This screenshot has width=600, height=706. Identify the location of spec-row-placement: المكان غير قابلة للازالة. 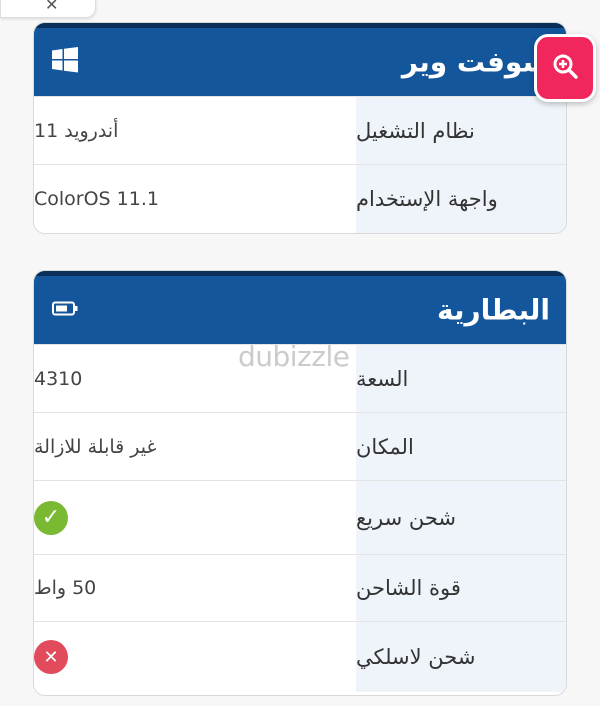
(300, 446).